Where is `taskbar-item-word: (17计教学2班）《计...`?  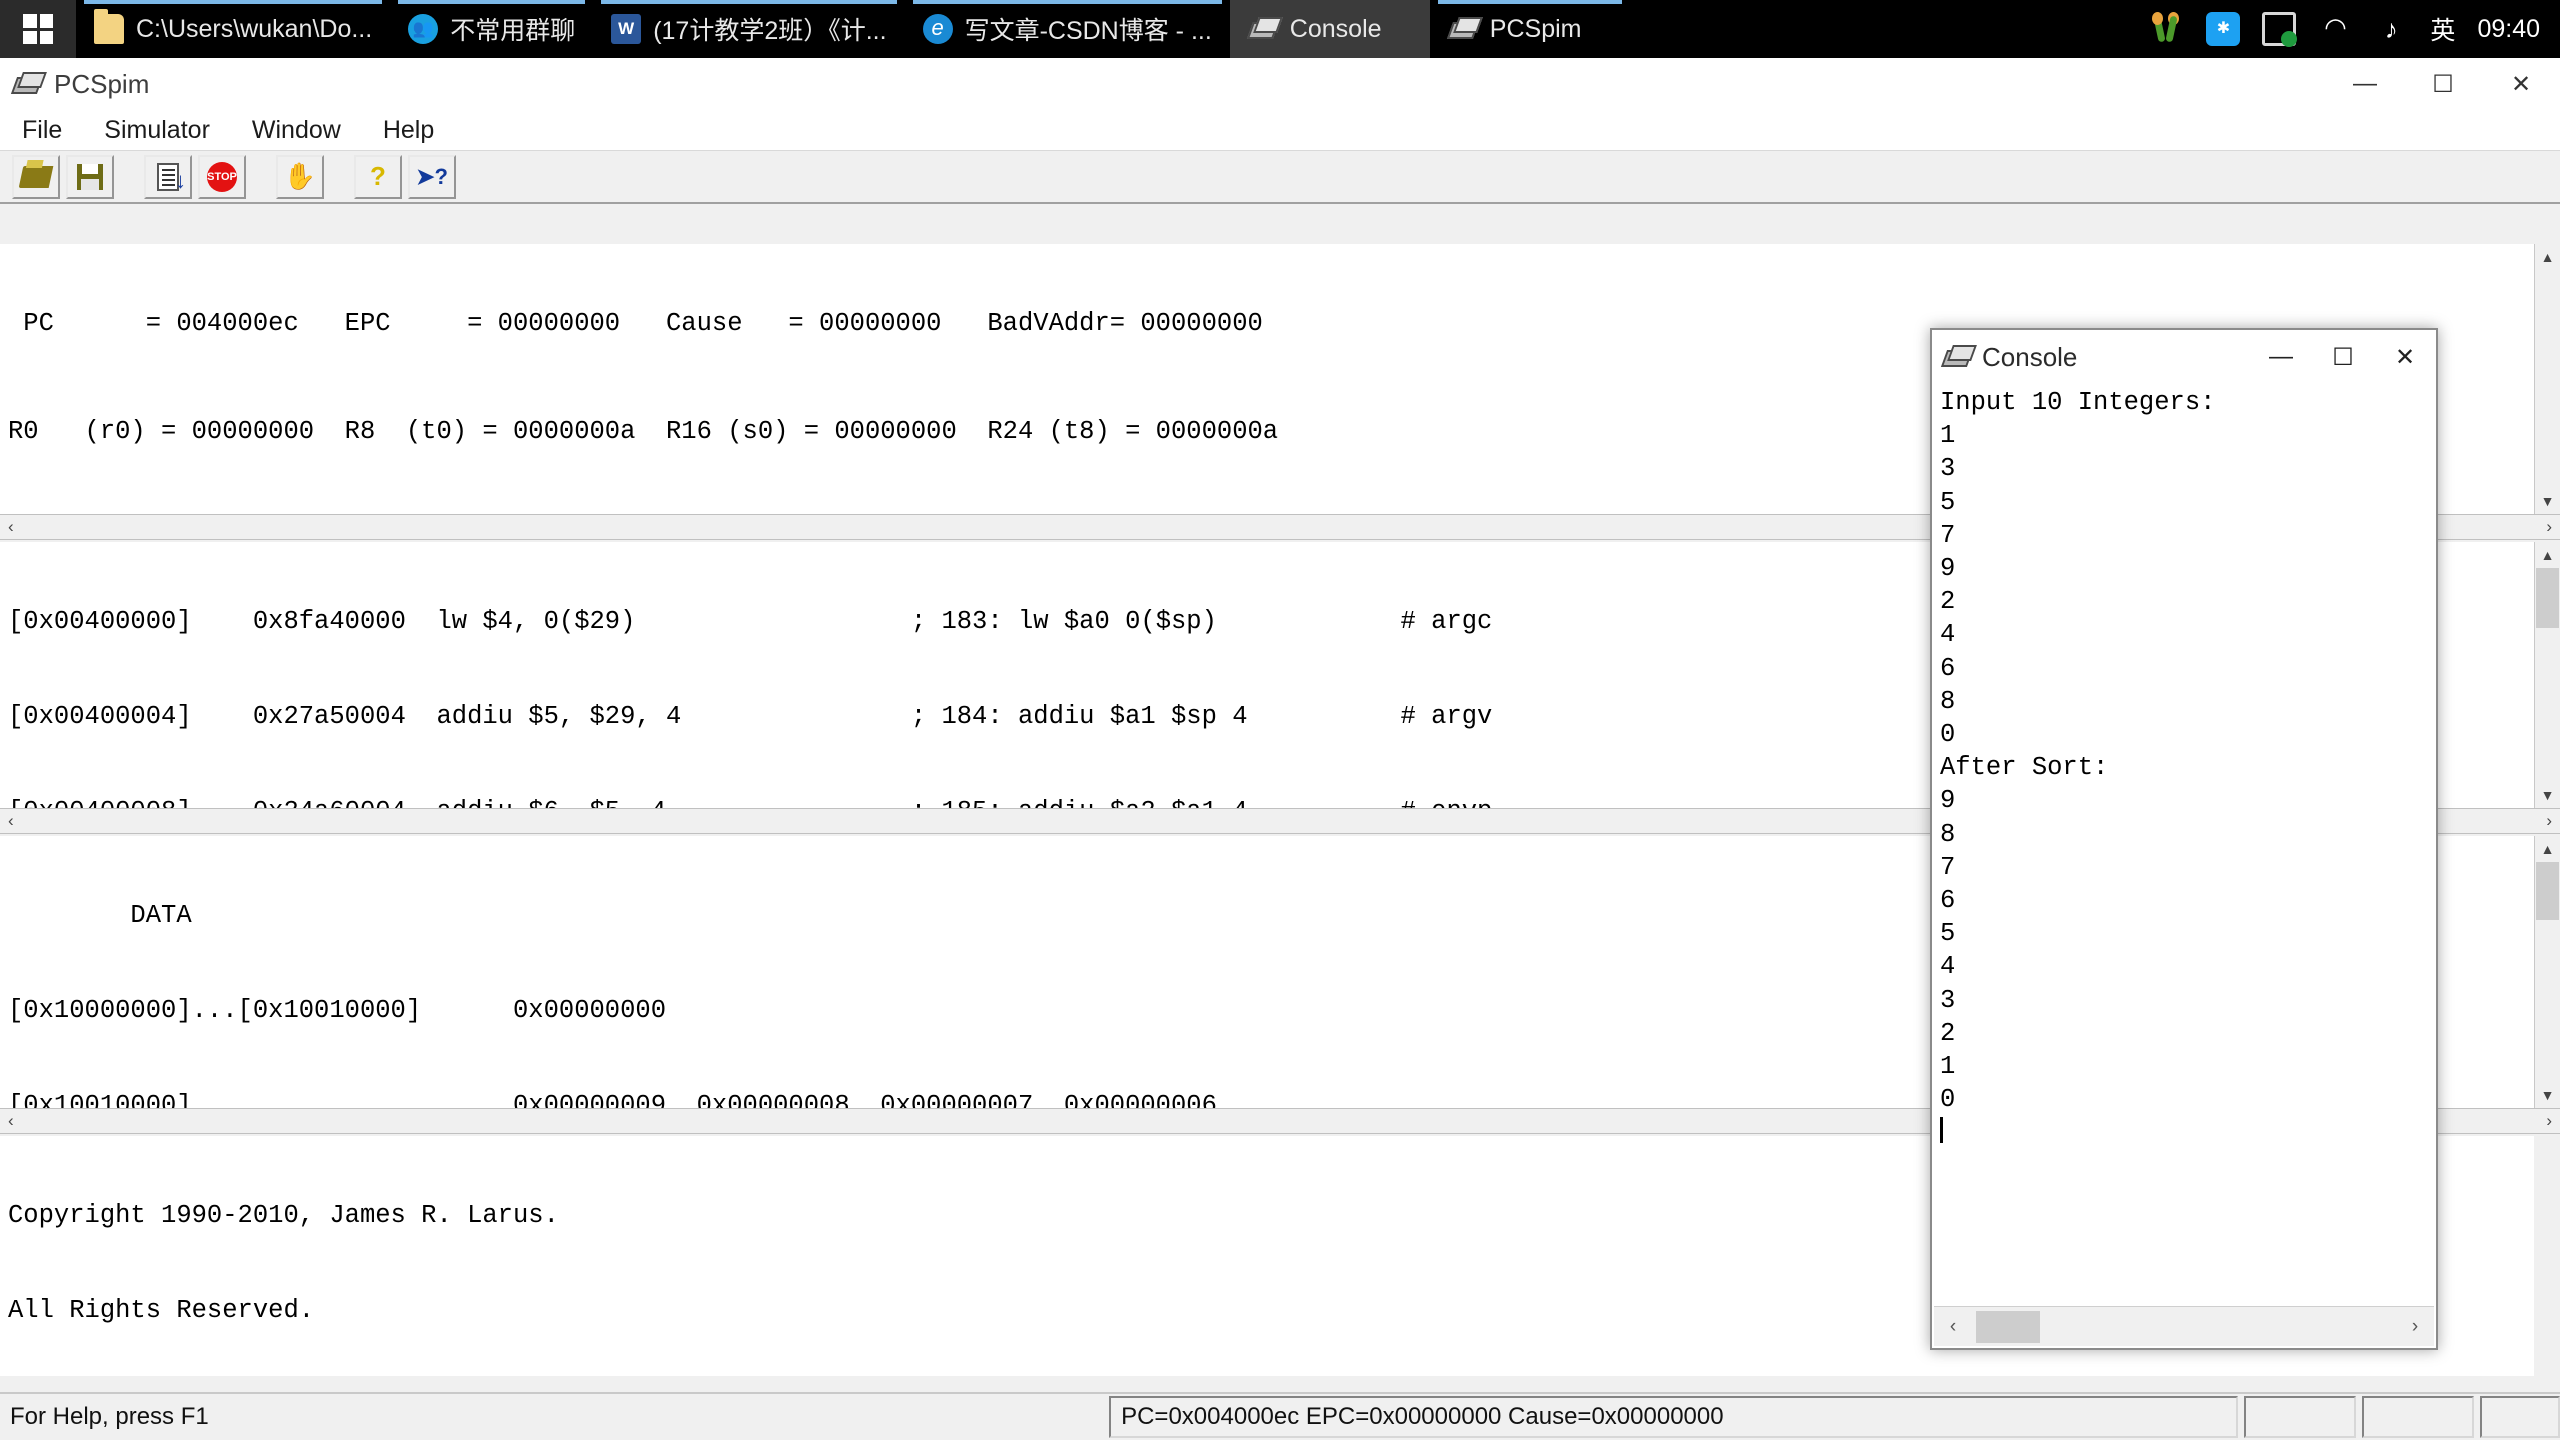
taskbar-item-word: (17计教学2班）《计... is located at coordinates (748, 29).